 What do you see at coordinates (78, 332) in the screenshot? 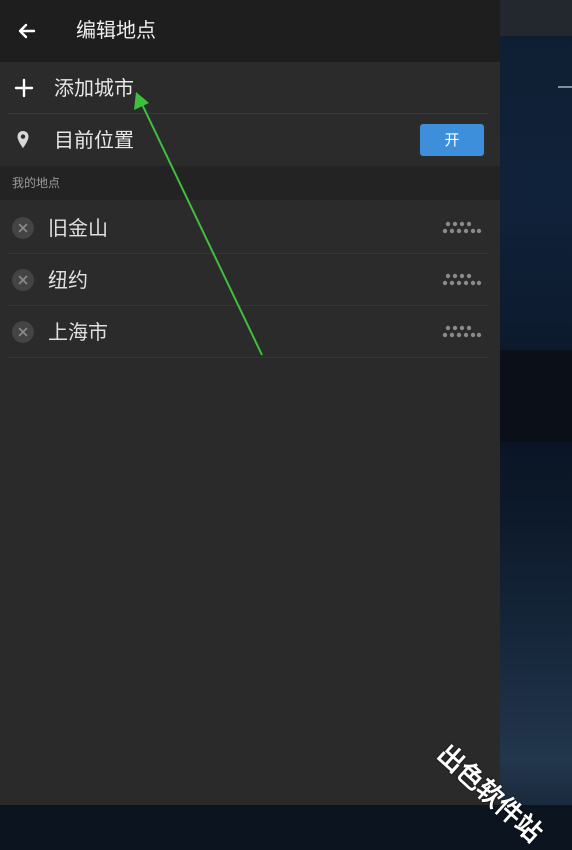
I see `place-name: 上海市` at bounding box center [78, 332].